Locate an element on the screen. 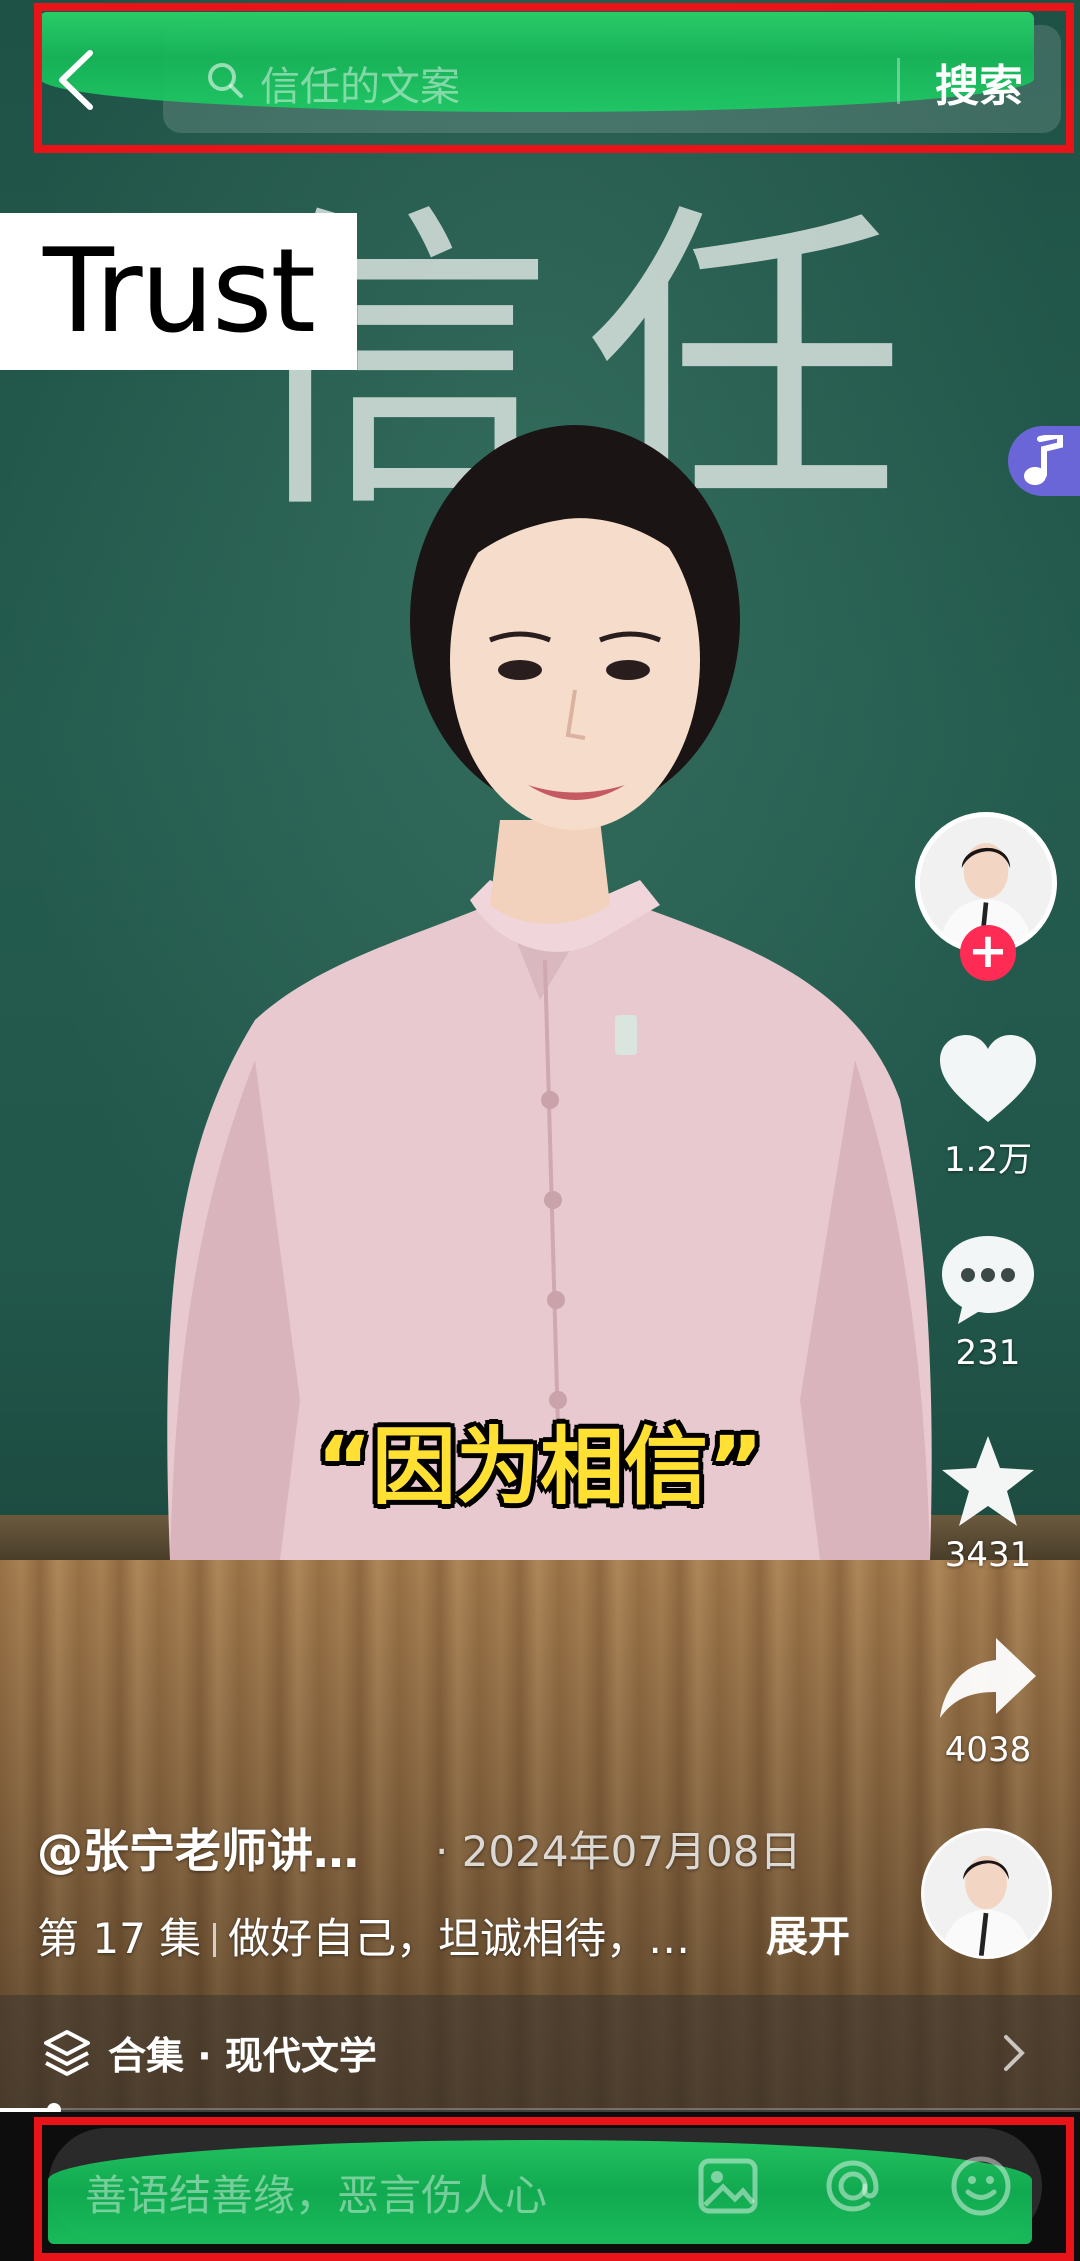  comment-count: 231 is located at coordinates (988, 1353).